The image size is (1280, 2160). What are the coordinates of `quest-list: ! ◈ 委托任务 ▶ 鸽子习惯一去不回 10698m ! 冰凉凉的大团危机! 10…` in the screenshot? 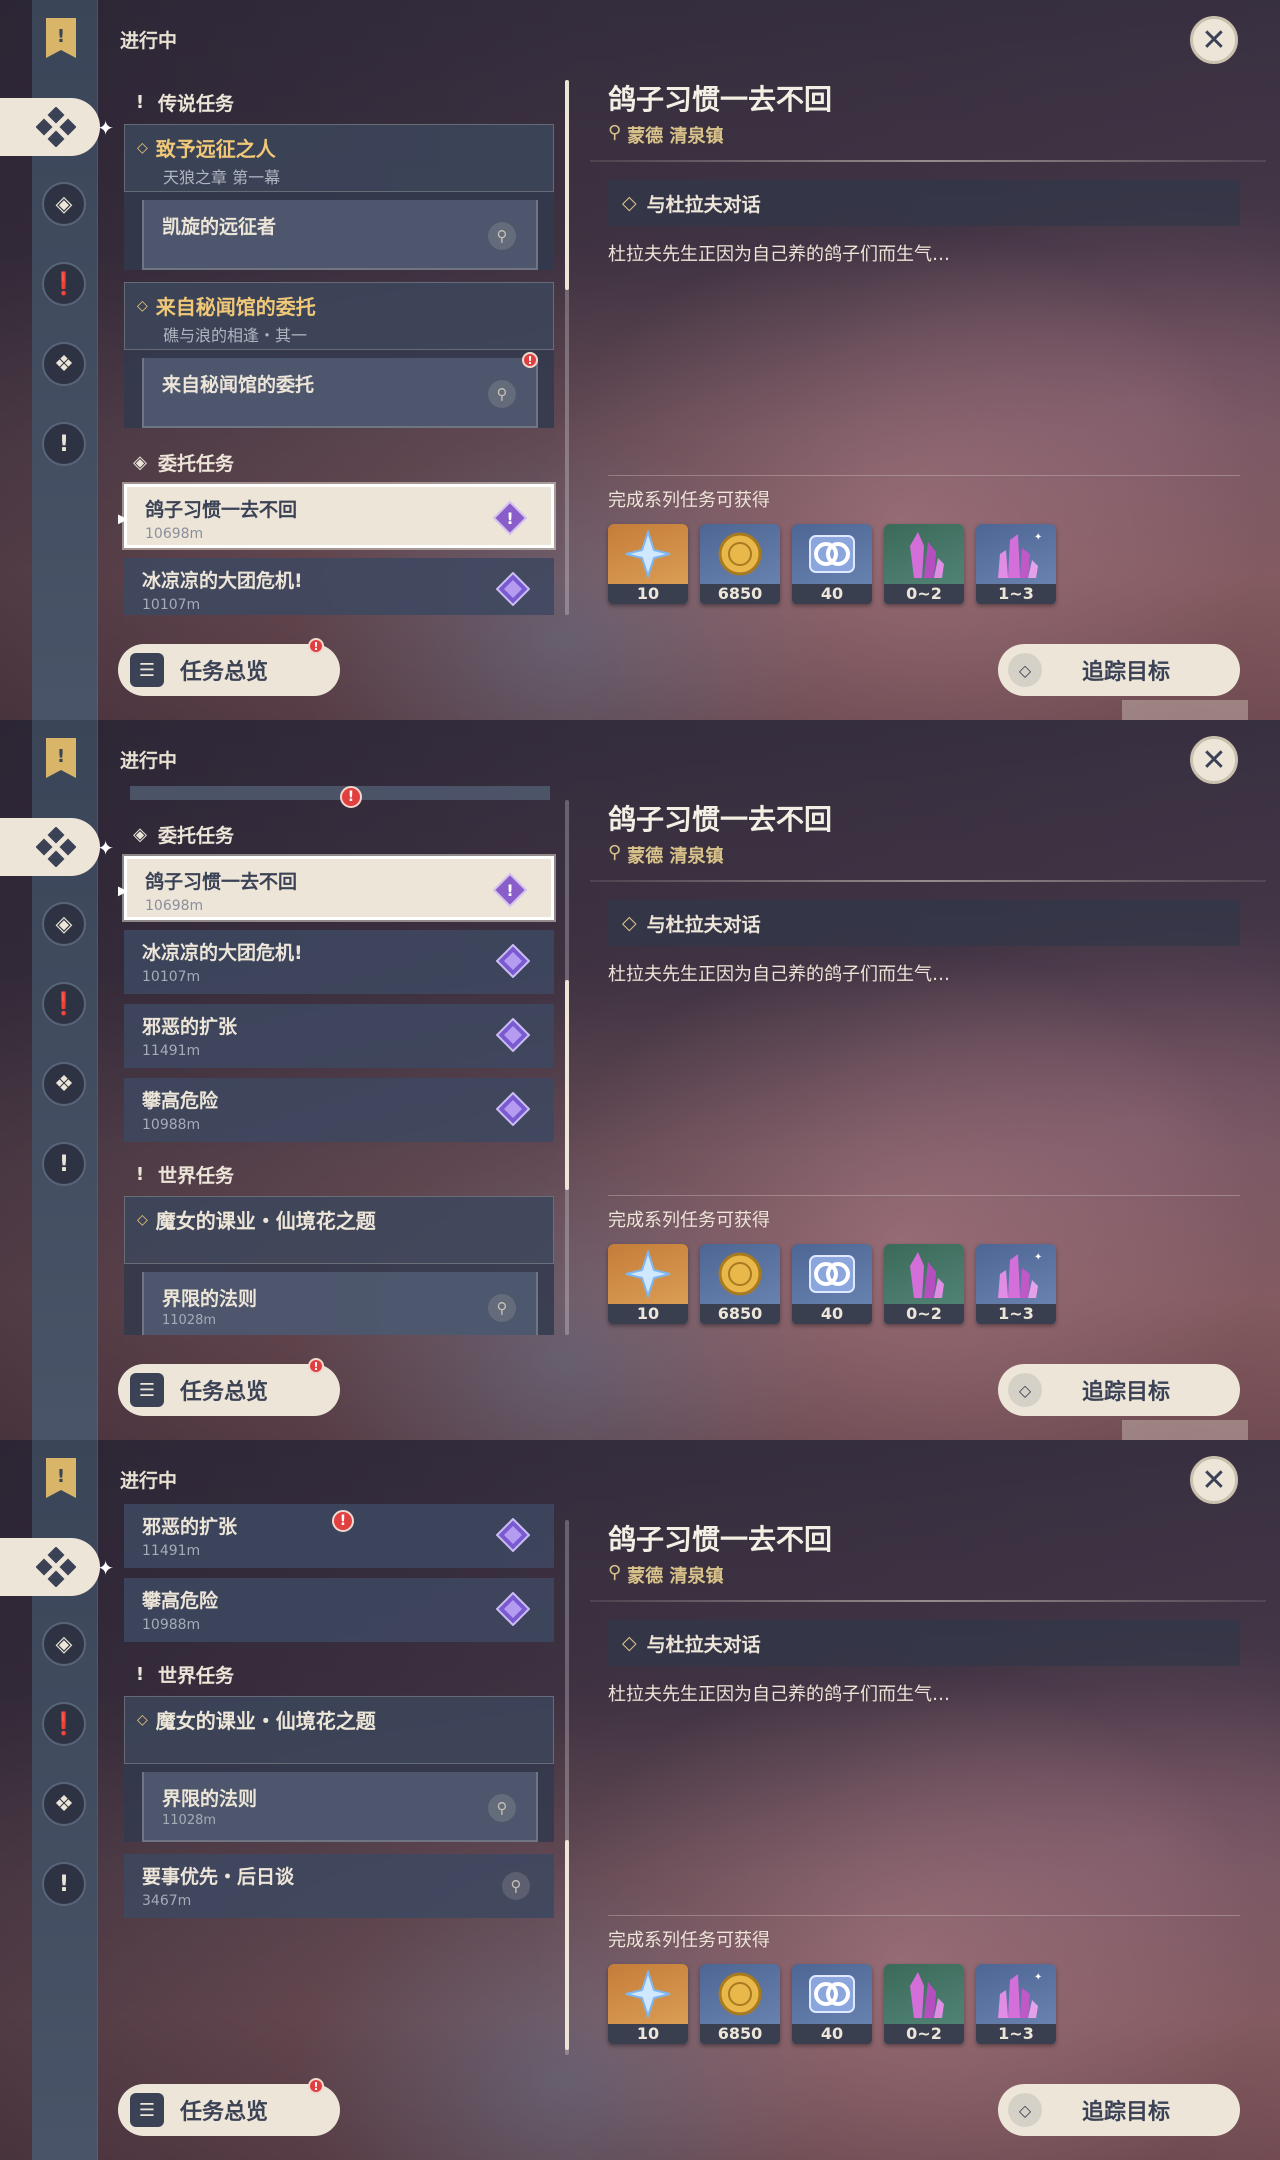 It's located at (344, 1060).